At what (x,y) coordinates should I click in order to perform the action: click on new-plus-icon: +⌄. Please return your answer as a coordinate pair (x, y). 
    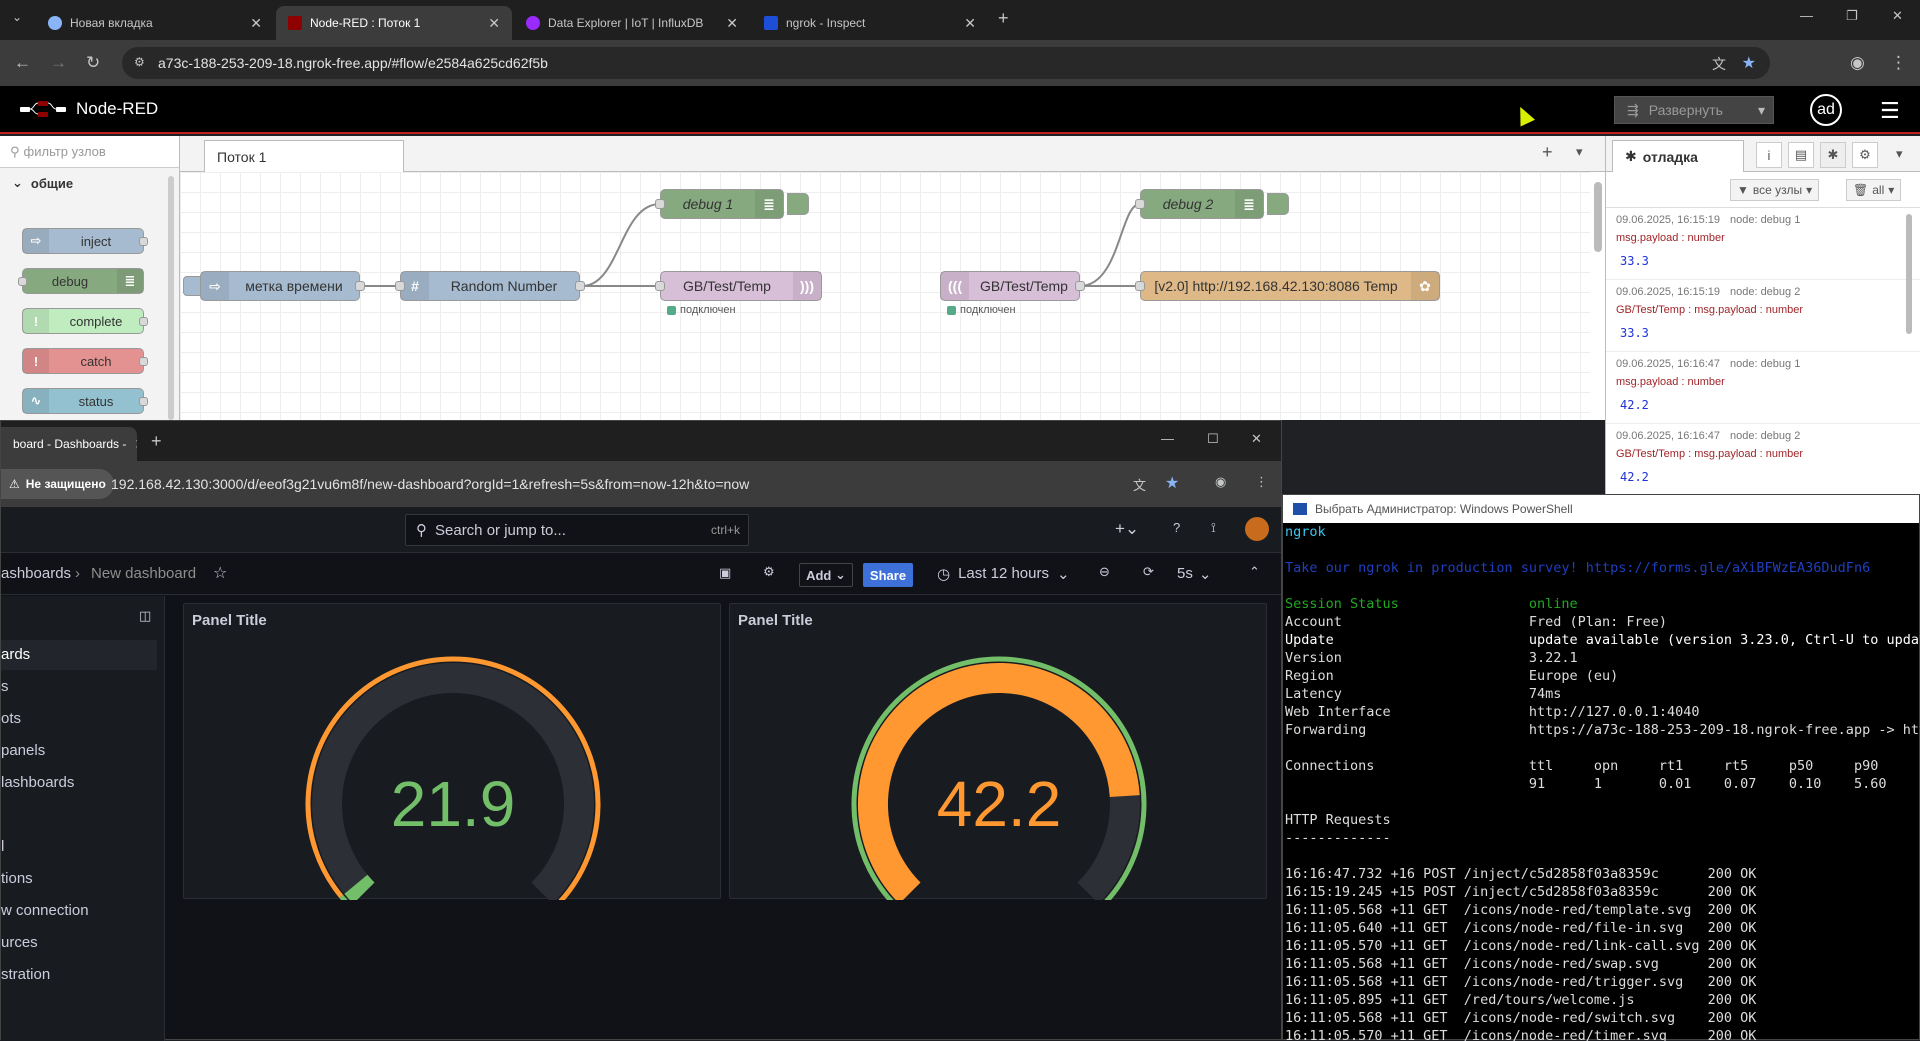
    Looking at the image, I should click on (1127, 529).